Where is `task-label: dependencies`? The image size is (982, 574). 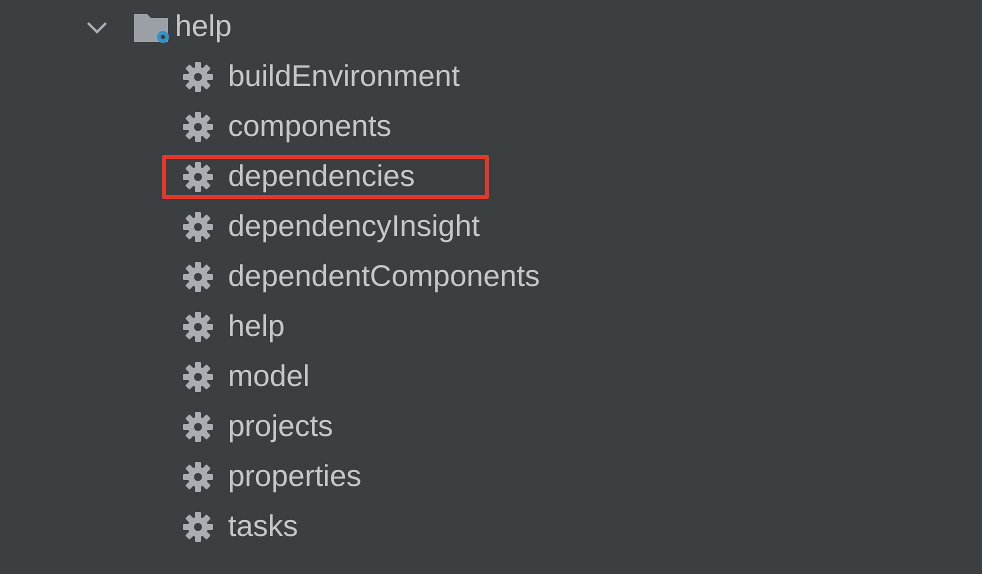 task-label: dependencies is located at coordinates (325, 177).